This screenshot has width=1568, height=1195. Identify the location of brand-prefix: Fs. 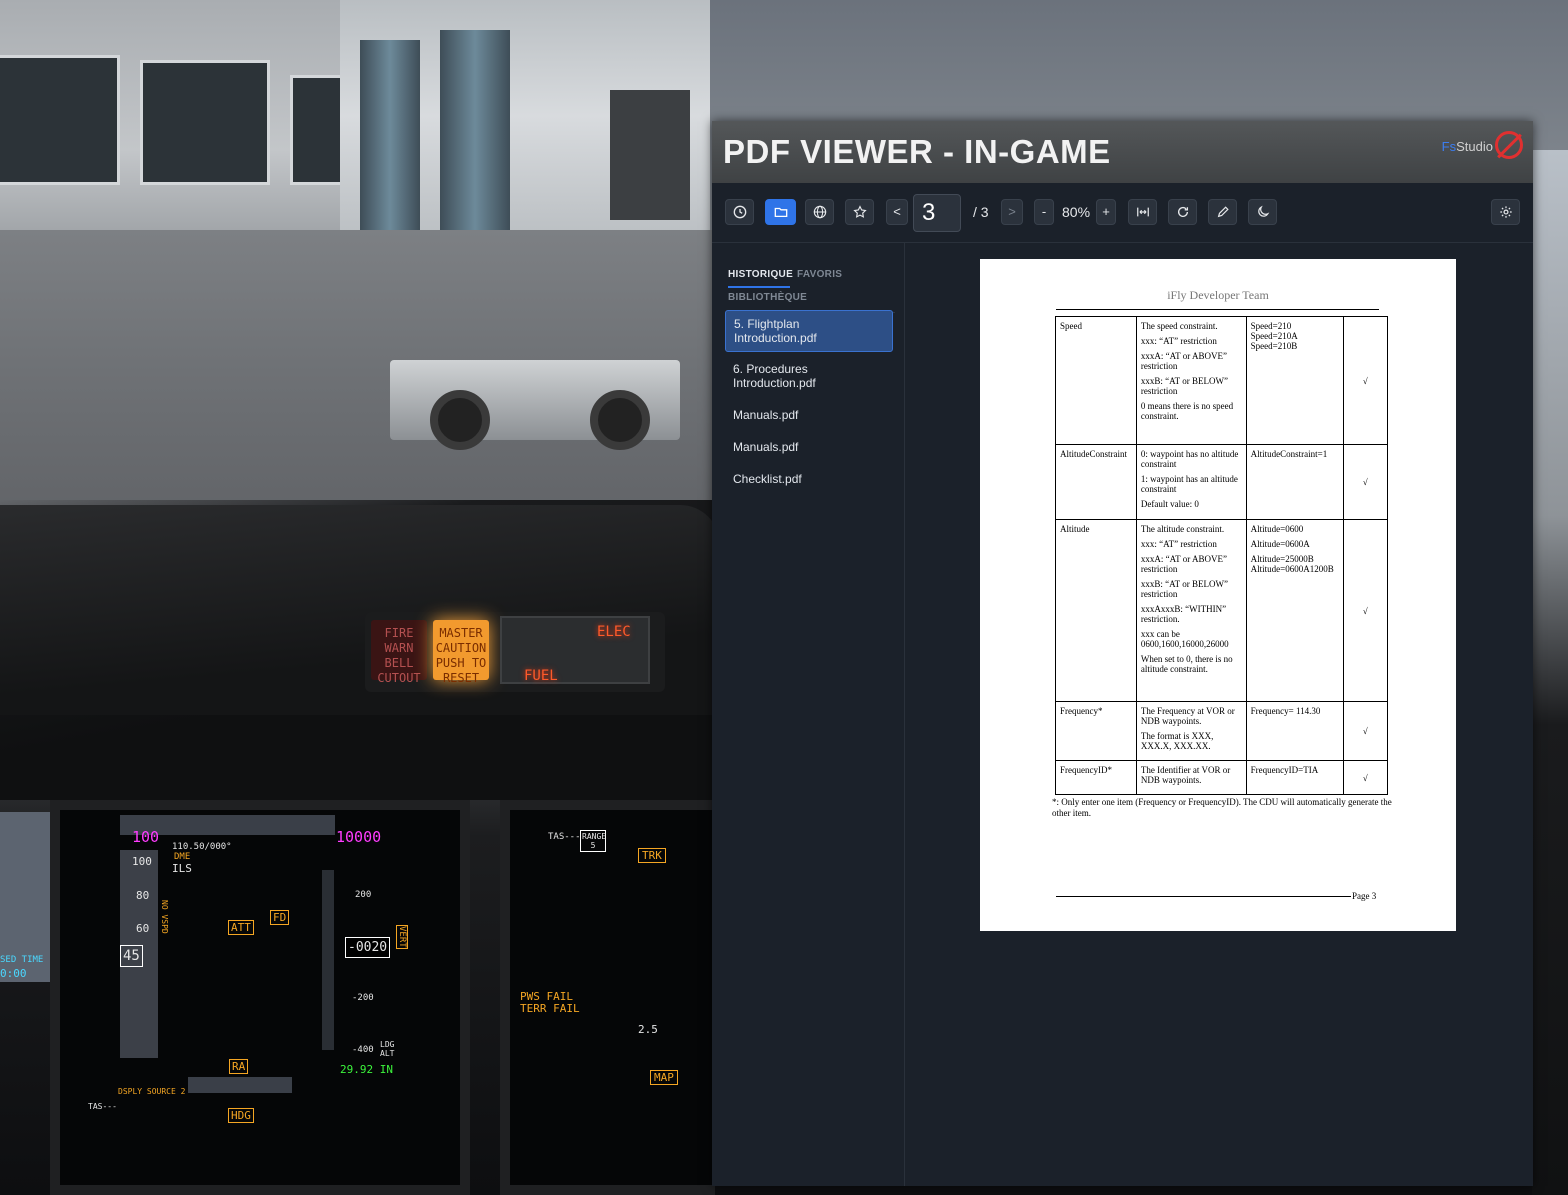
(1449, 146).